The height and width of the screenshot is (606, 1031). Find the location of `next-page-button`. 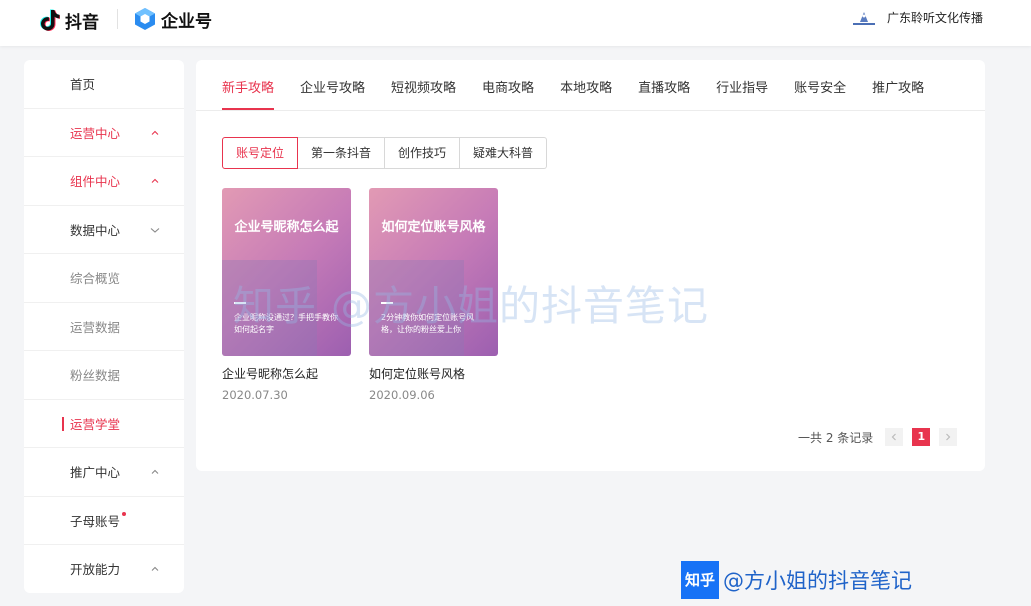

next-page-button is located at coordinates (948, 437).